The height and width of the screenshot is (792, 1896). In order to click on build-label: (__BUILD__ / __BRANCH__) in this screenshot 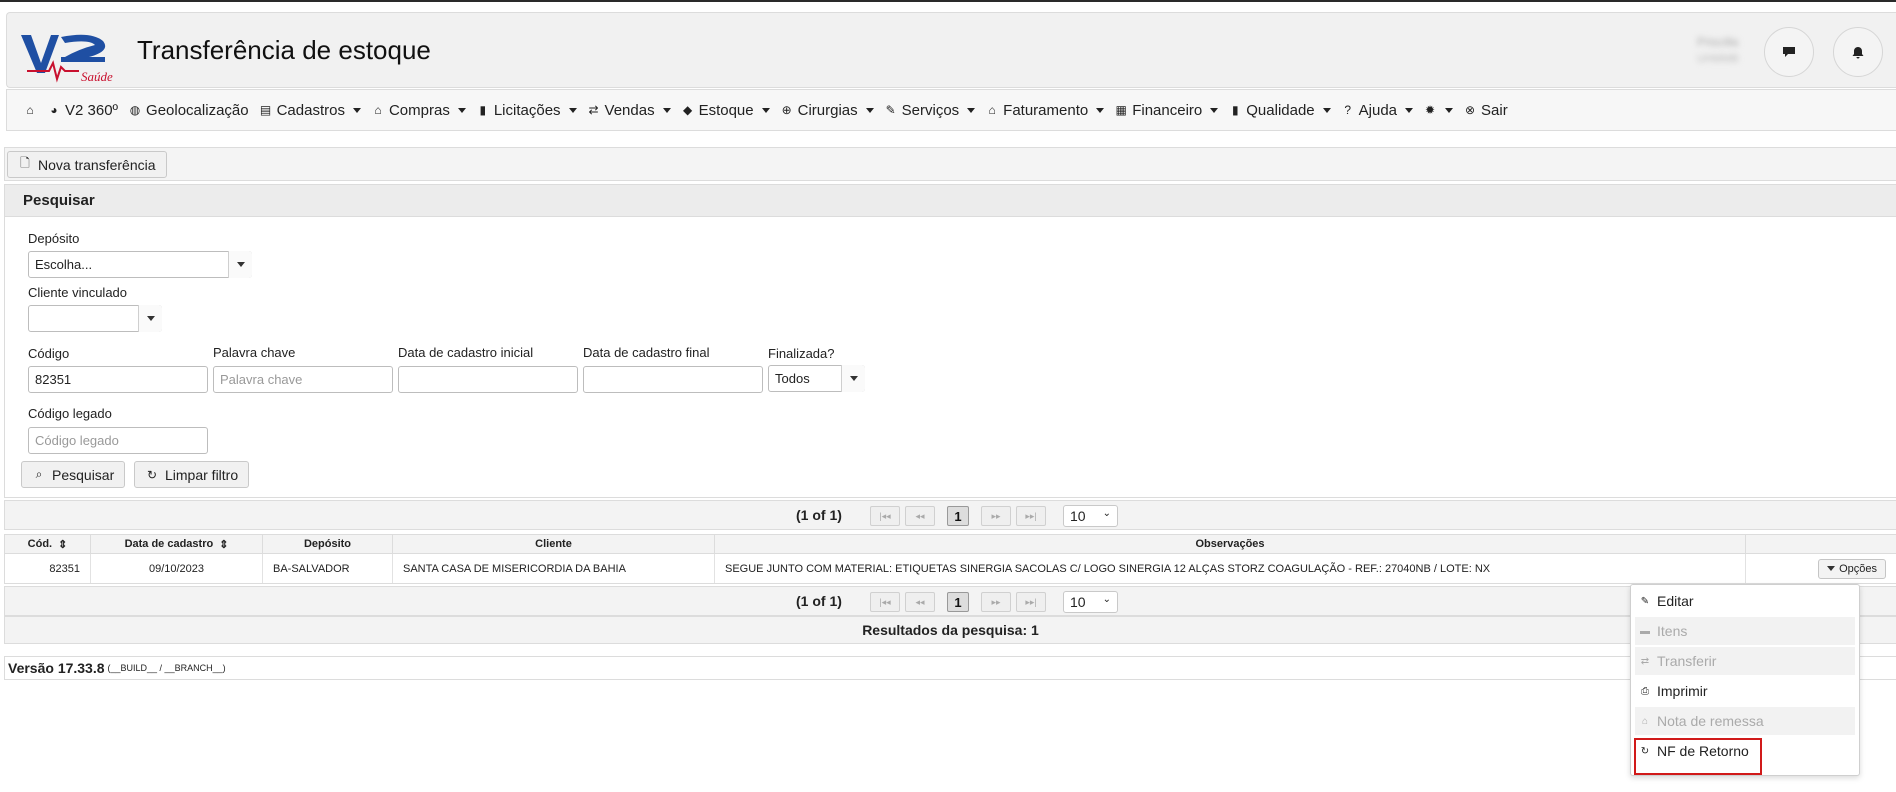, I will do `click(166, 668)`.